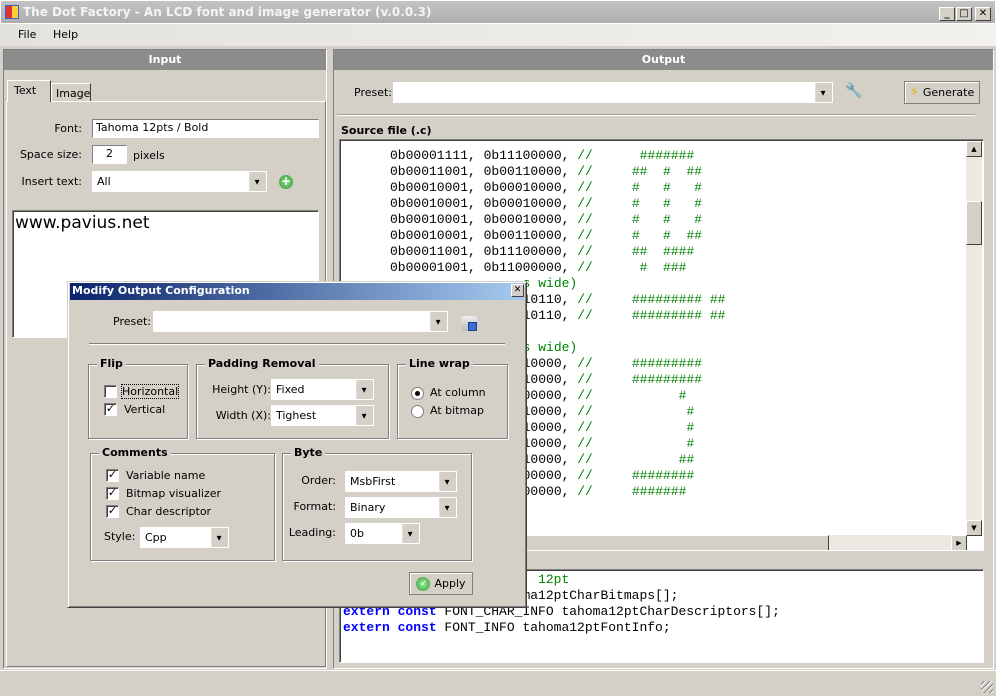  I want to click on check-icon: ✓, so click(423, 583).